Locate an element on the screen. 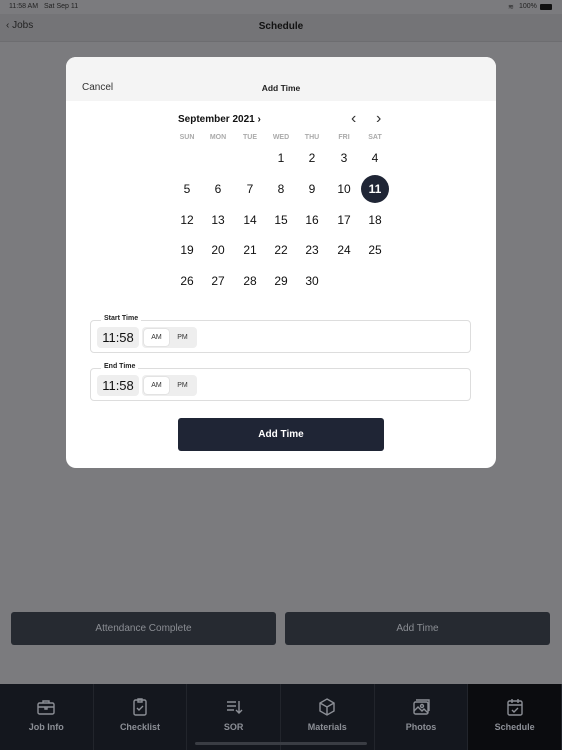  calendar-day: 9 is located at coordinates (312, 189).